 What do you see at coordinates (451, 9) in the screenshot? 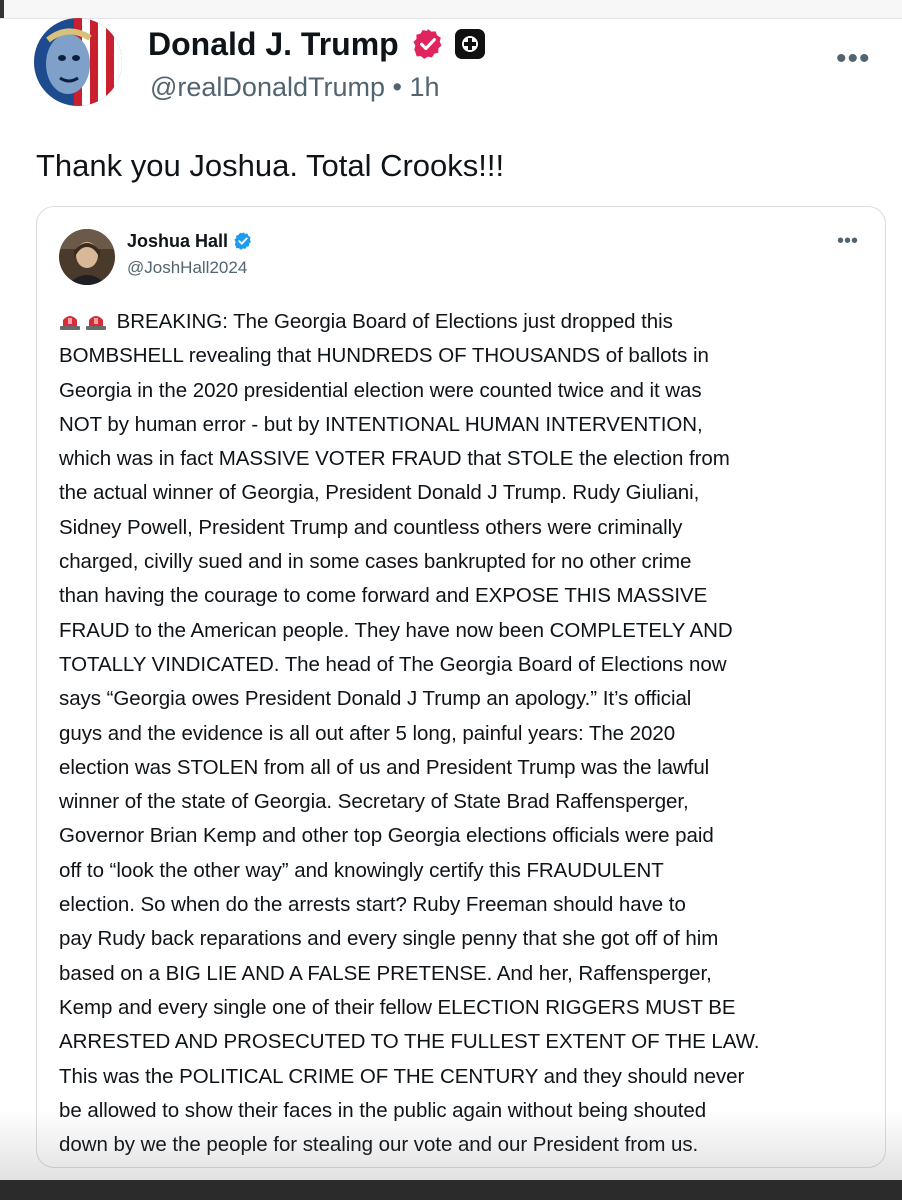
I see `top-edge-bar` at bounding box center [451, 9].